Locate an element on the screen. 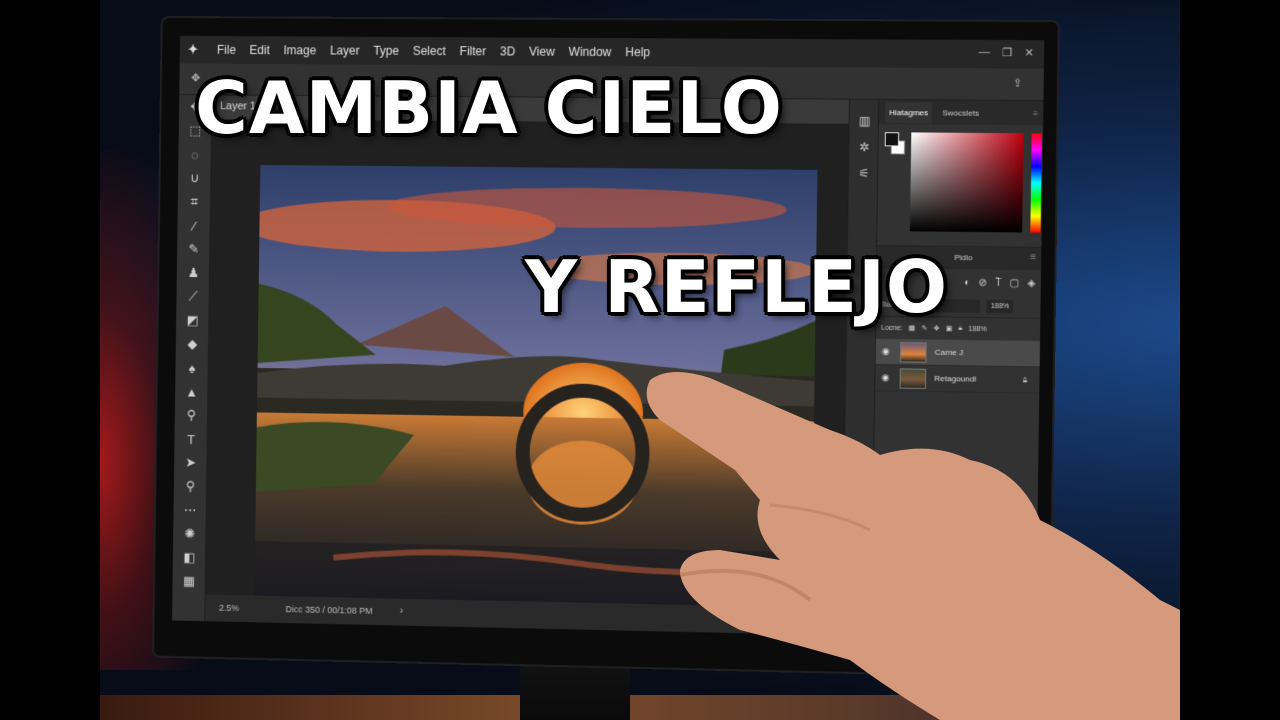  menu-edit: Edit is located at coordinates (259, 50).